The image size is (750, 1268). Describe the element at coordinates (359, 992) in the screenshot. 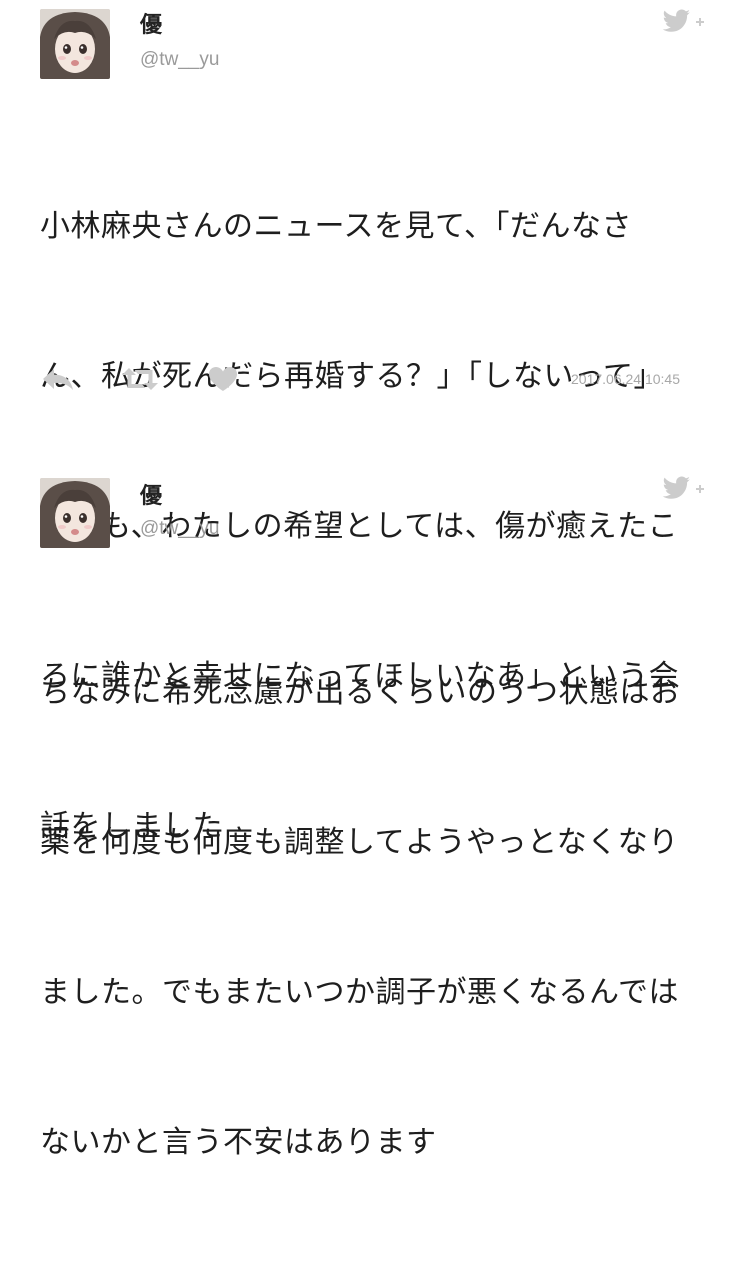

I see `tweet-line: ました。でもまたいつか調子が悪くなるんでは` at that location.